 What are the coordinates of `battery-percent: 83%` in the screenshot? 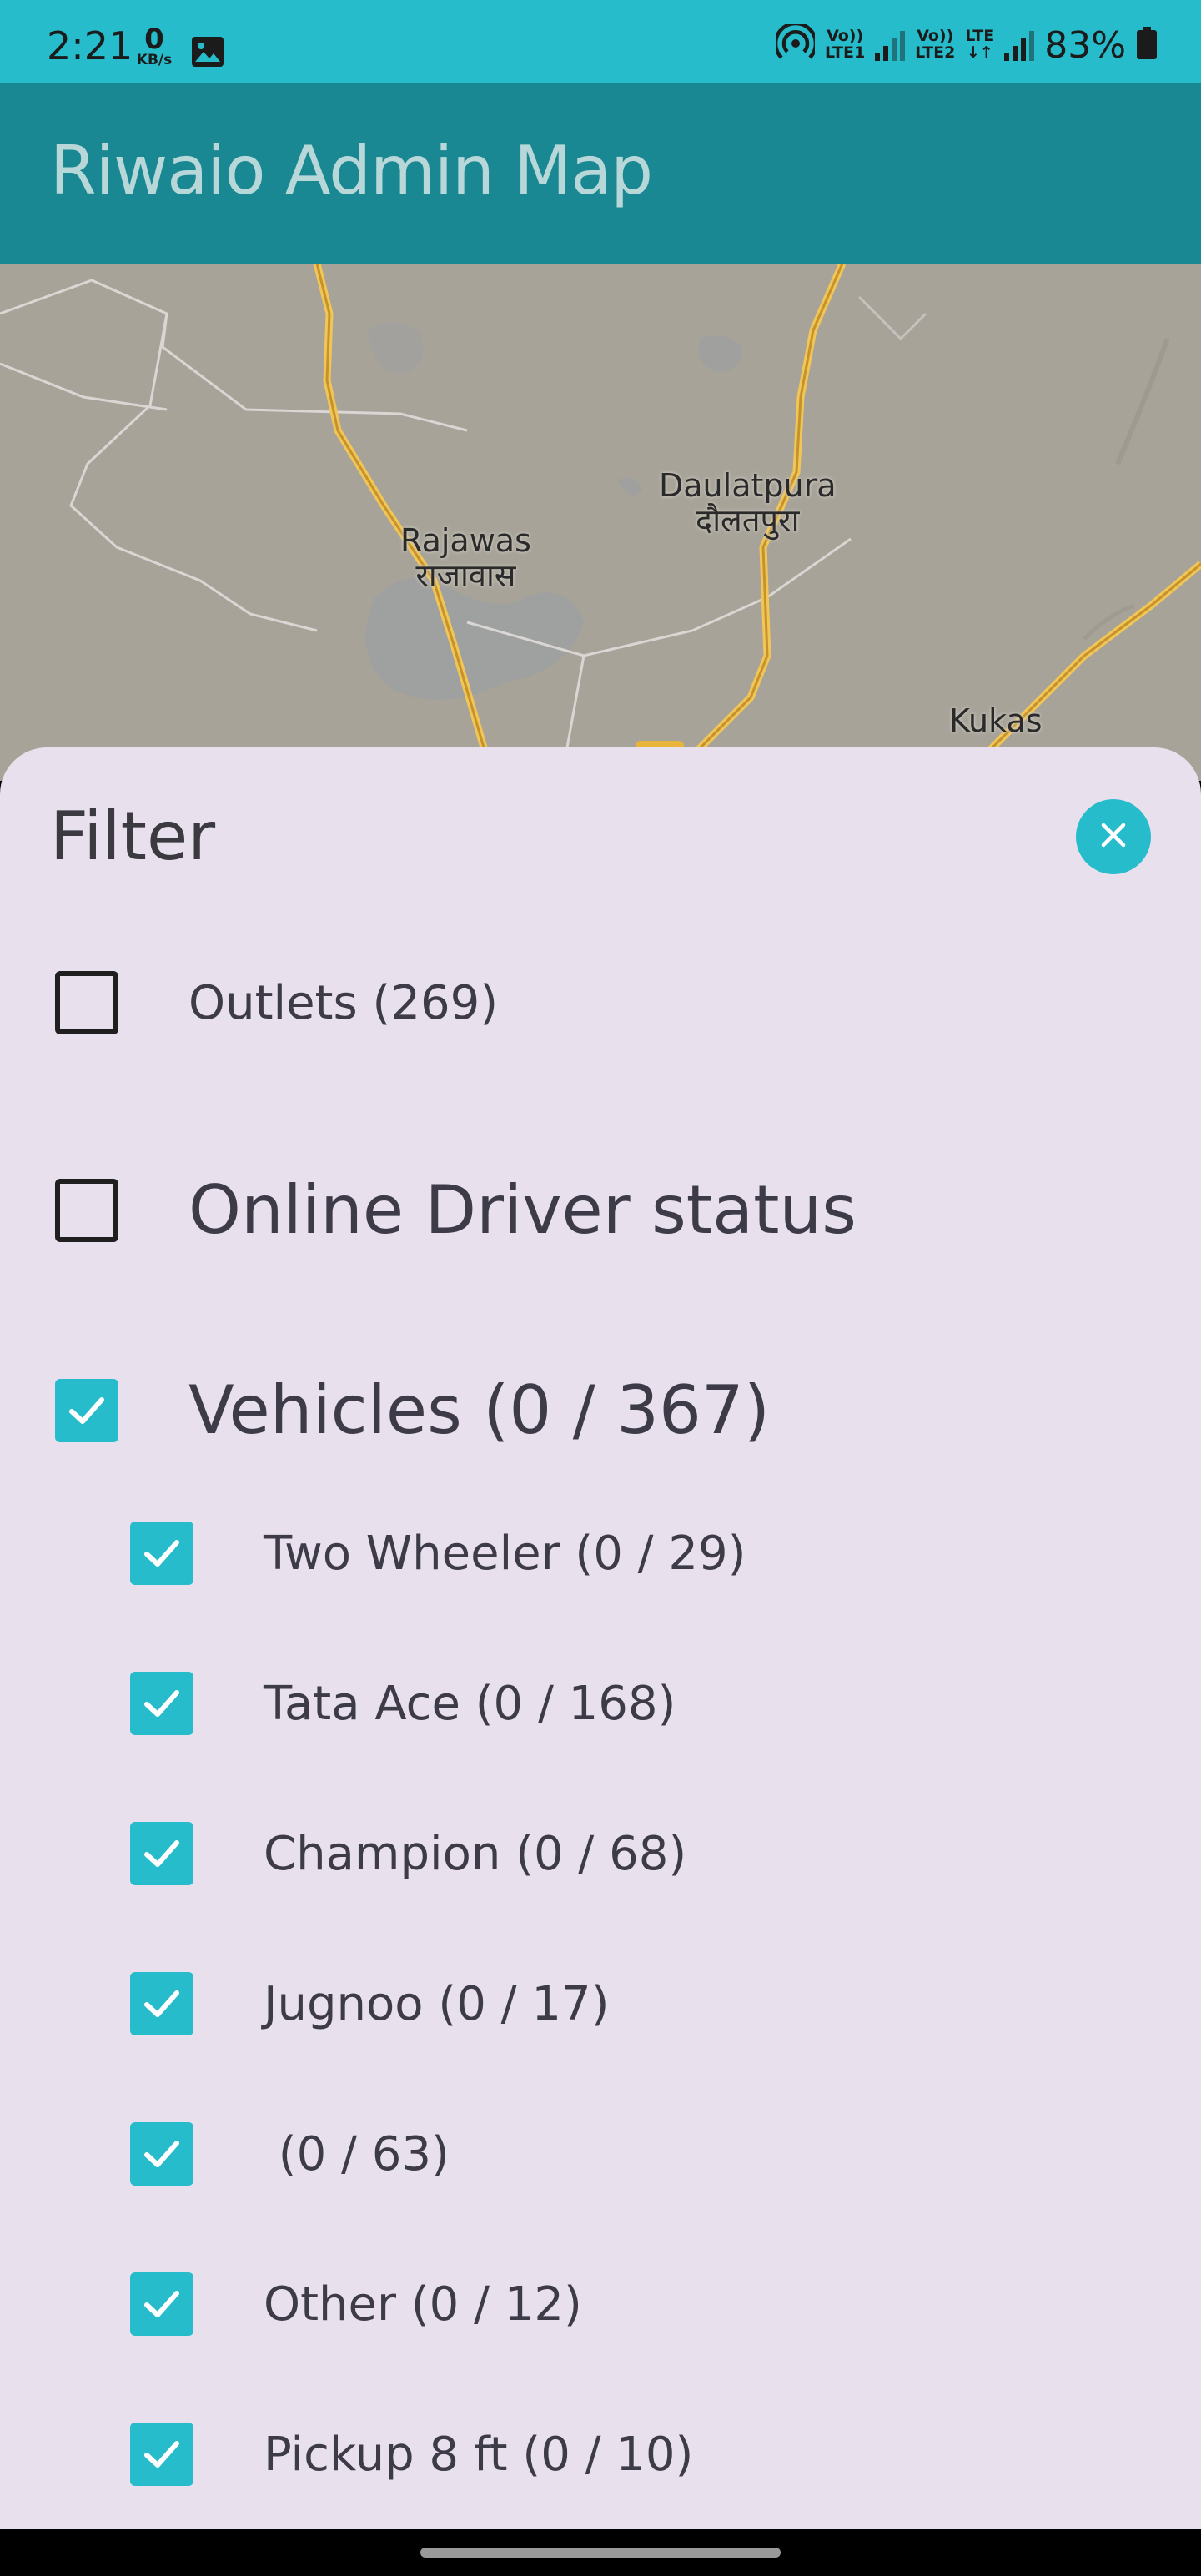 It's located at (1085, 45).